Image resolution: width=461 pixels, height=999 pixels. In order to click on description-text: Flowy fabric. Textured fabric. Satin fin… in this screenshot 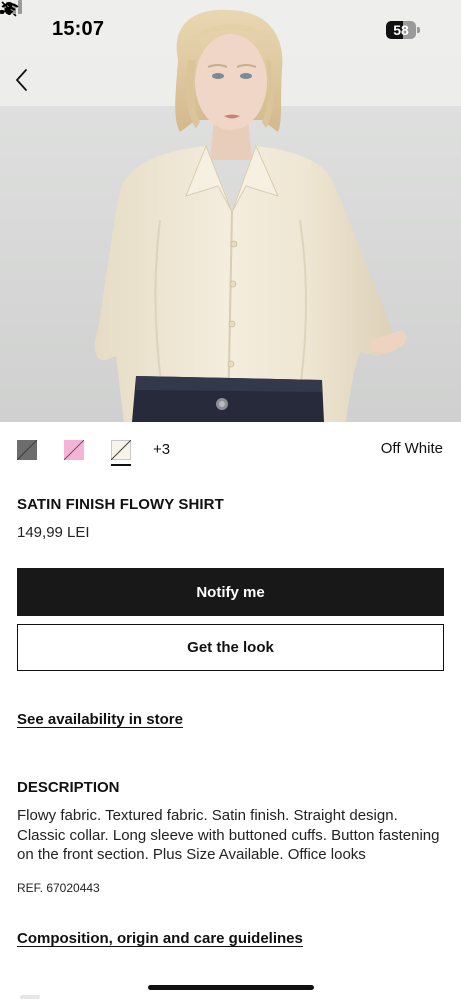, I will do `click(228, 835)`.